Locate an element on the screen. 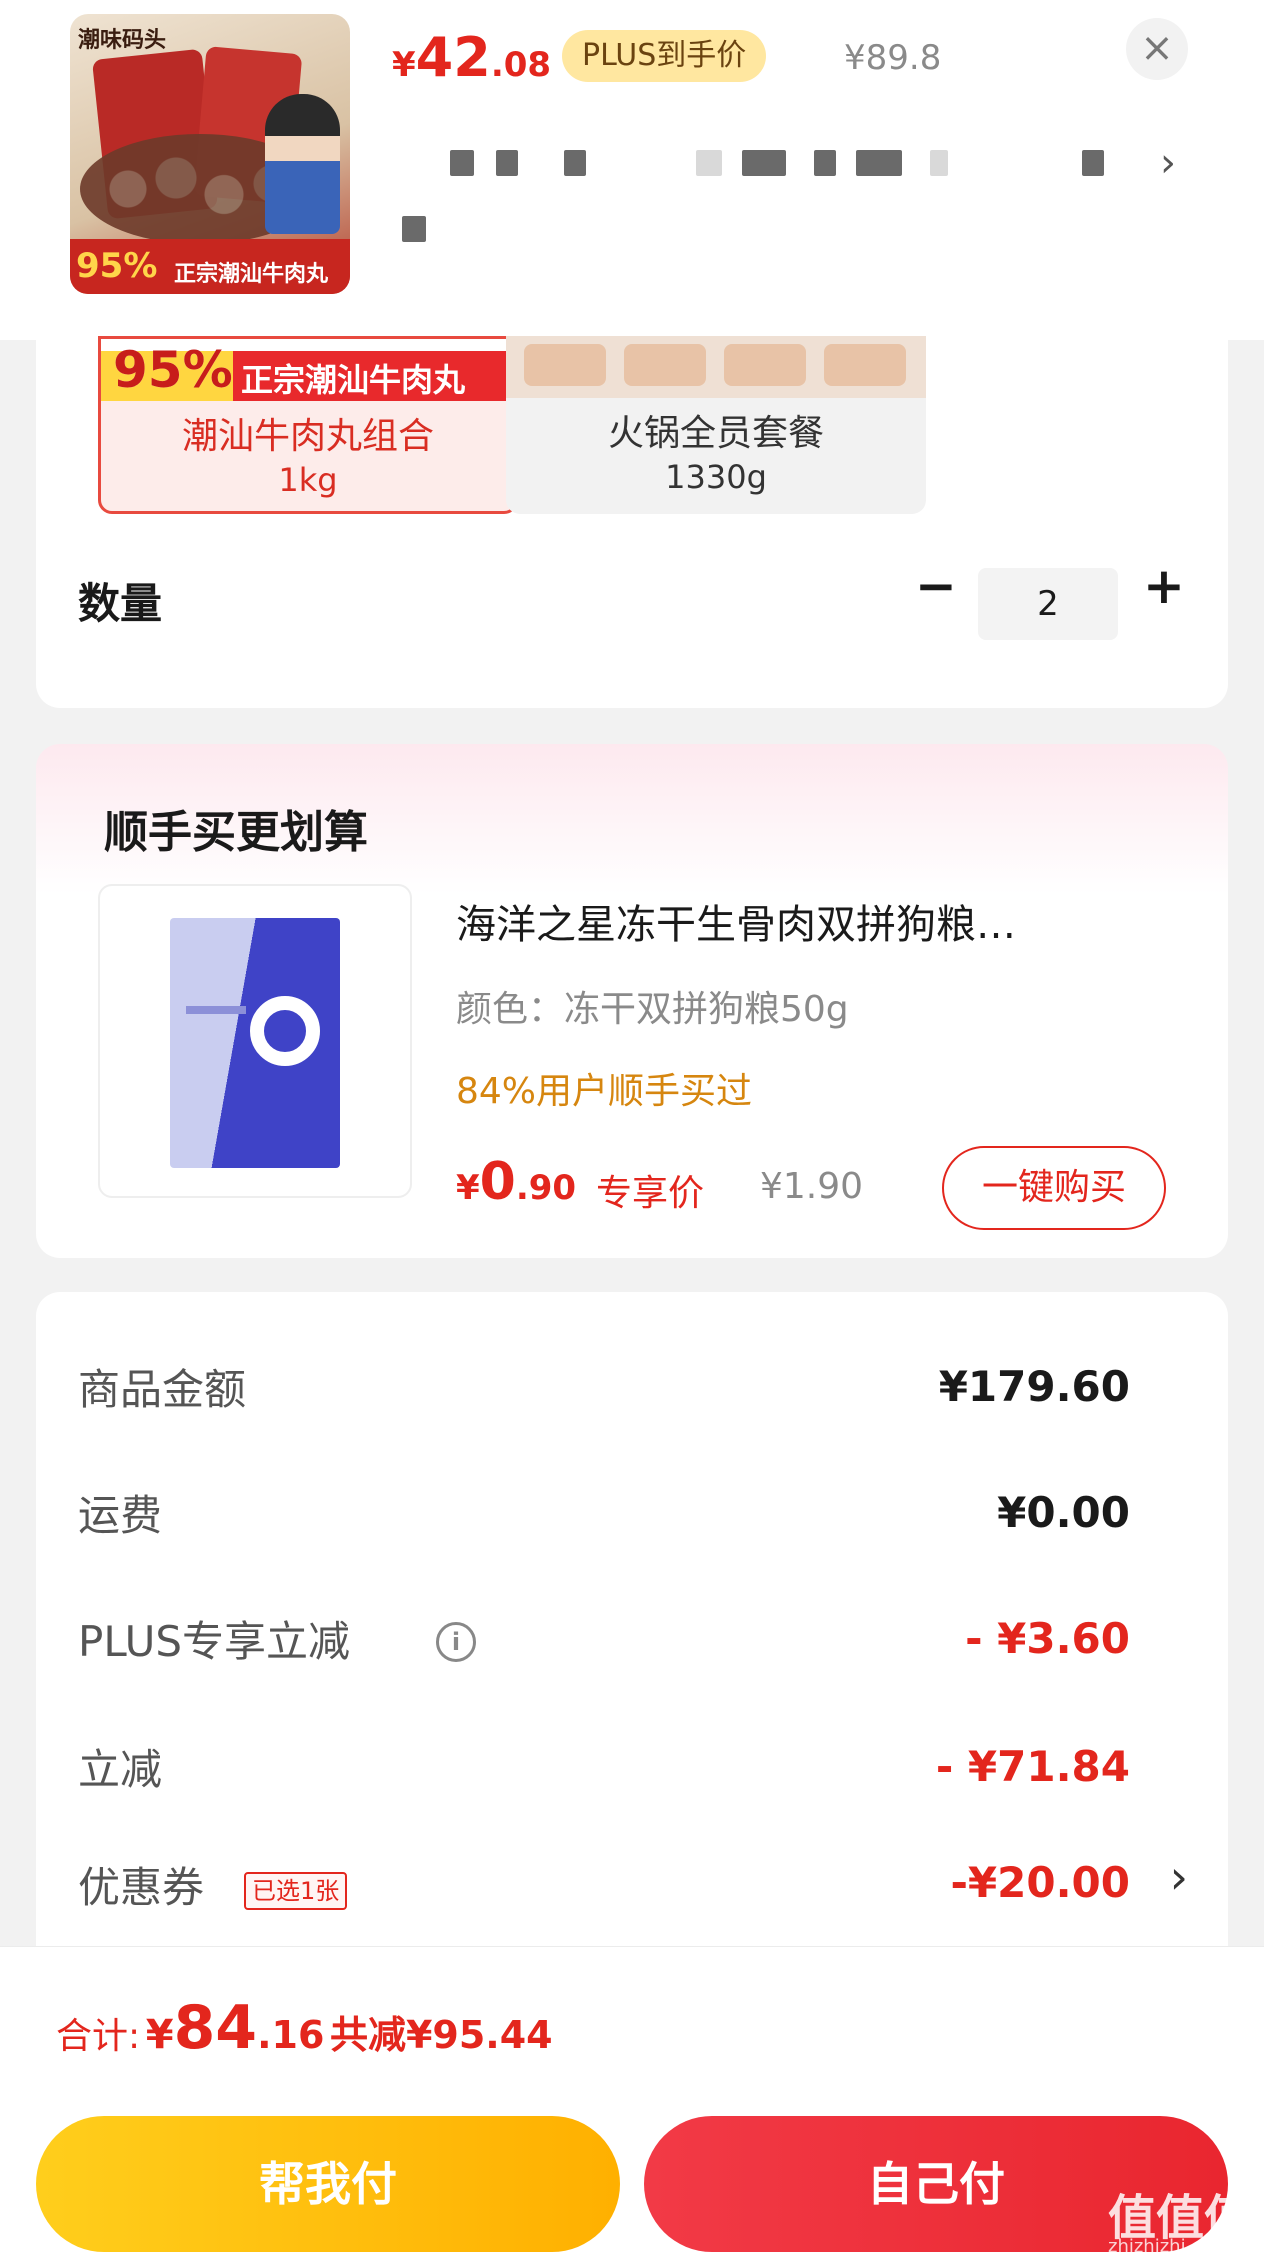 This screenshot has height=2263, width=1264. plus-price-tag: PLUS到手价 is located at coordinates (664, 56).